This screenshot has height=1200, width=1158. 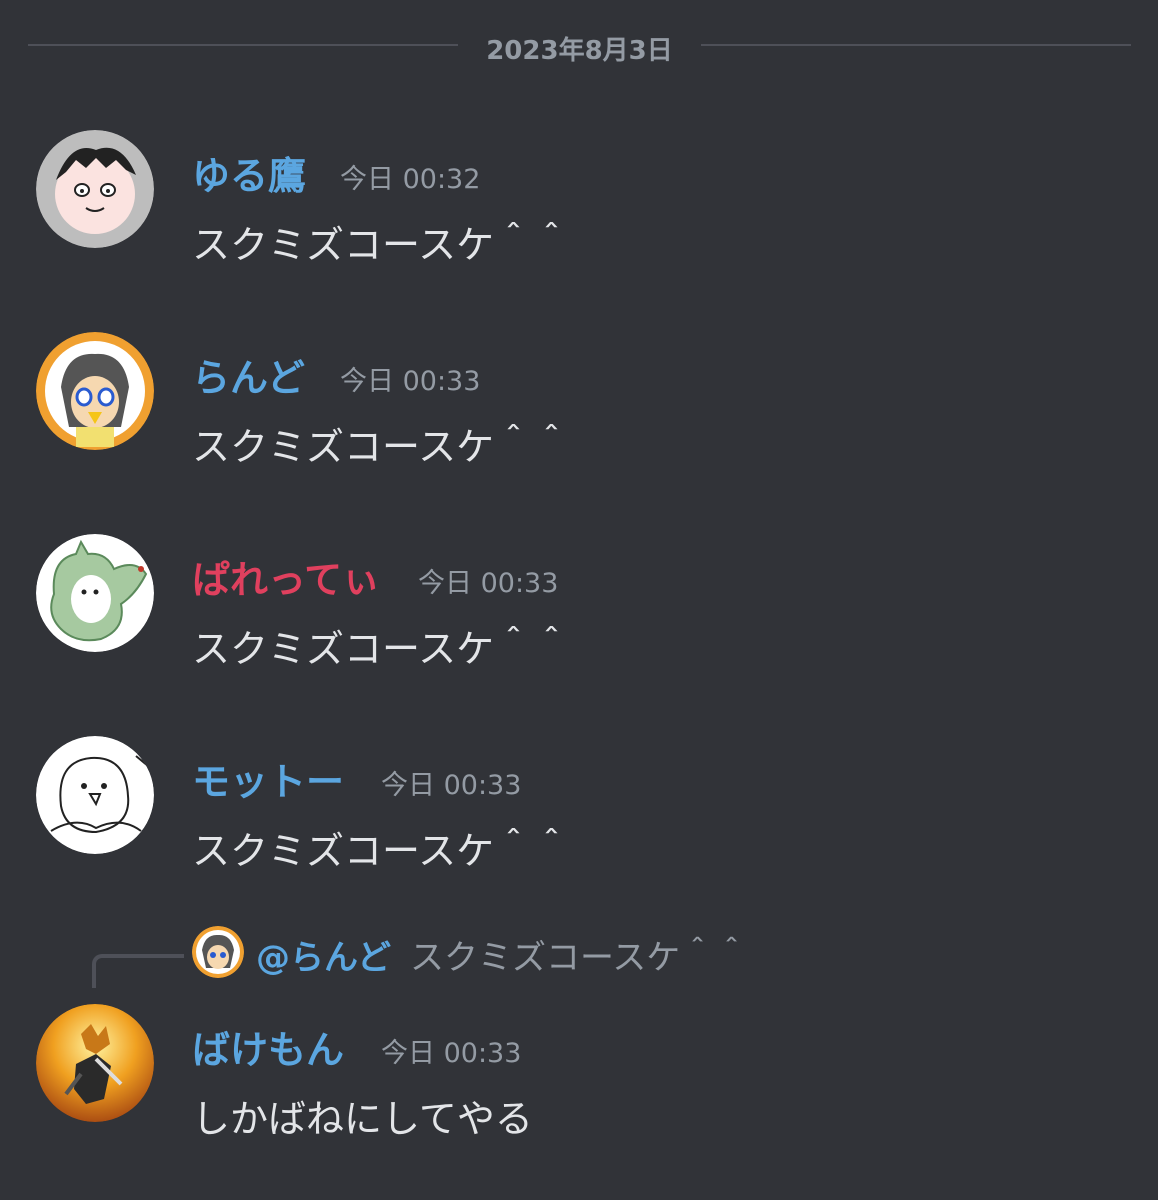 I want to click on doodle-face-avatar-icon, so click(x=95, y=189).